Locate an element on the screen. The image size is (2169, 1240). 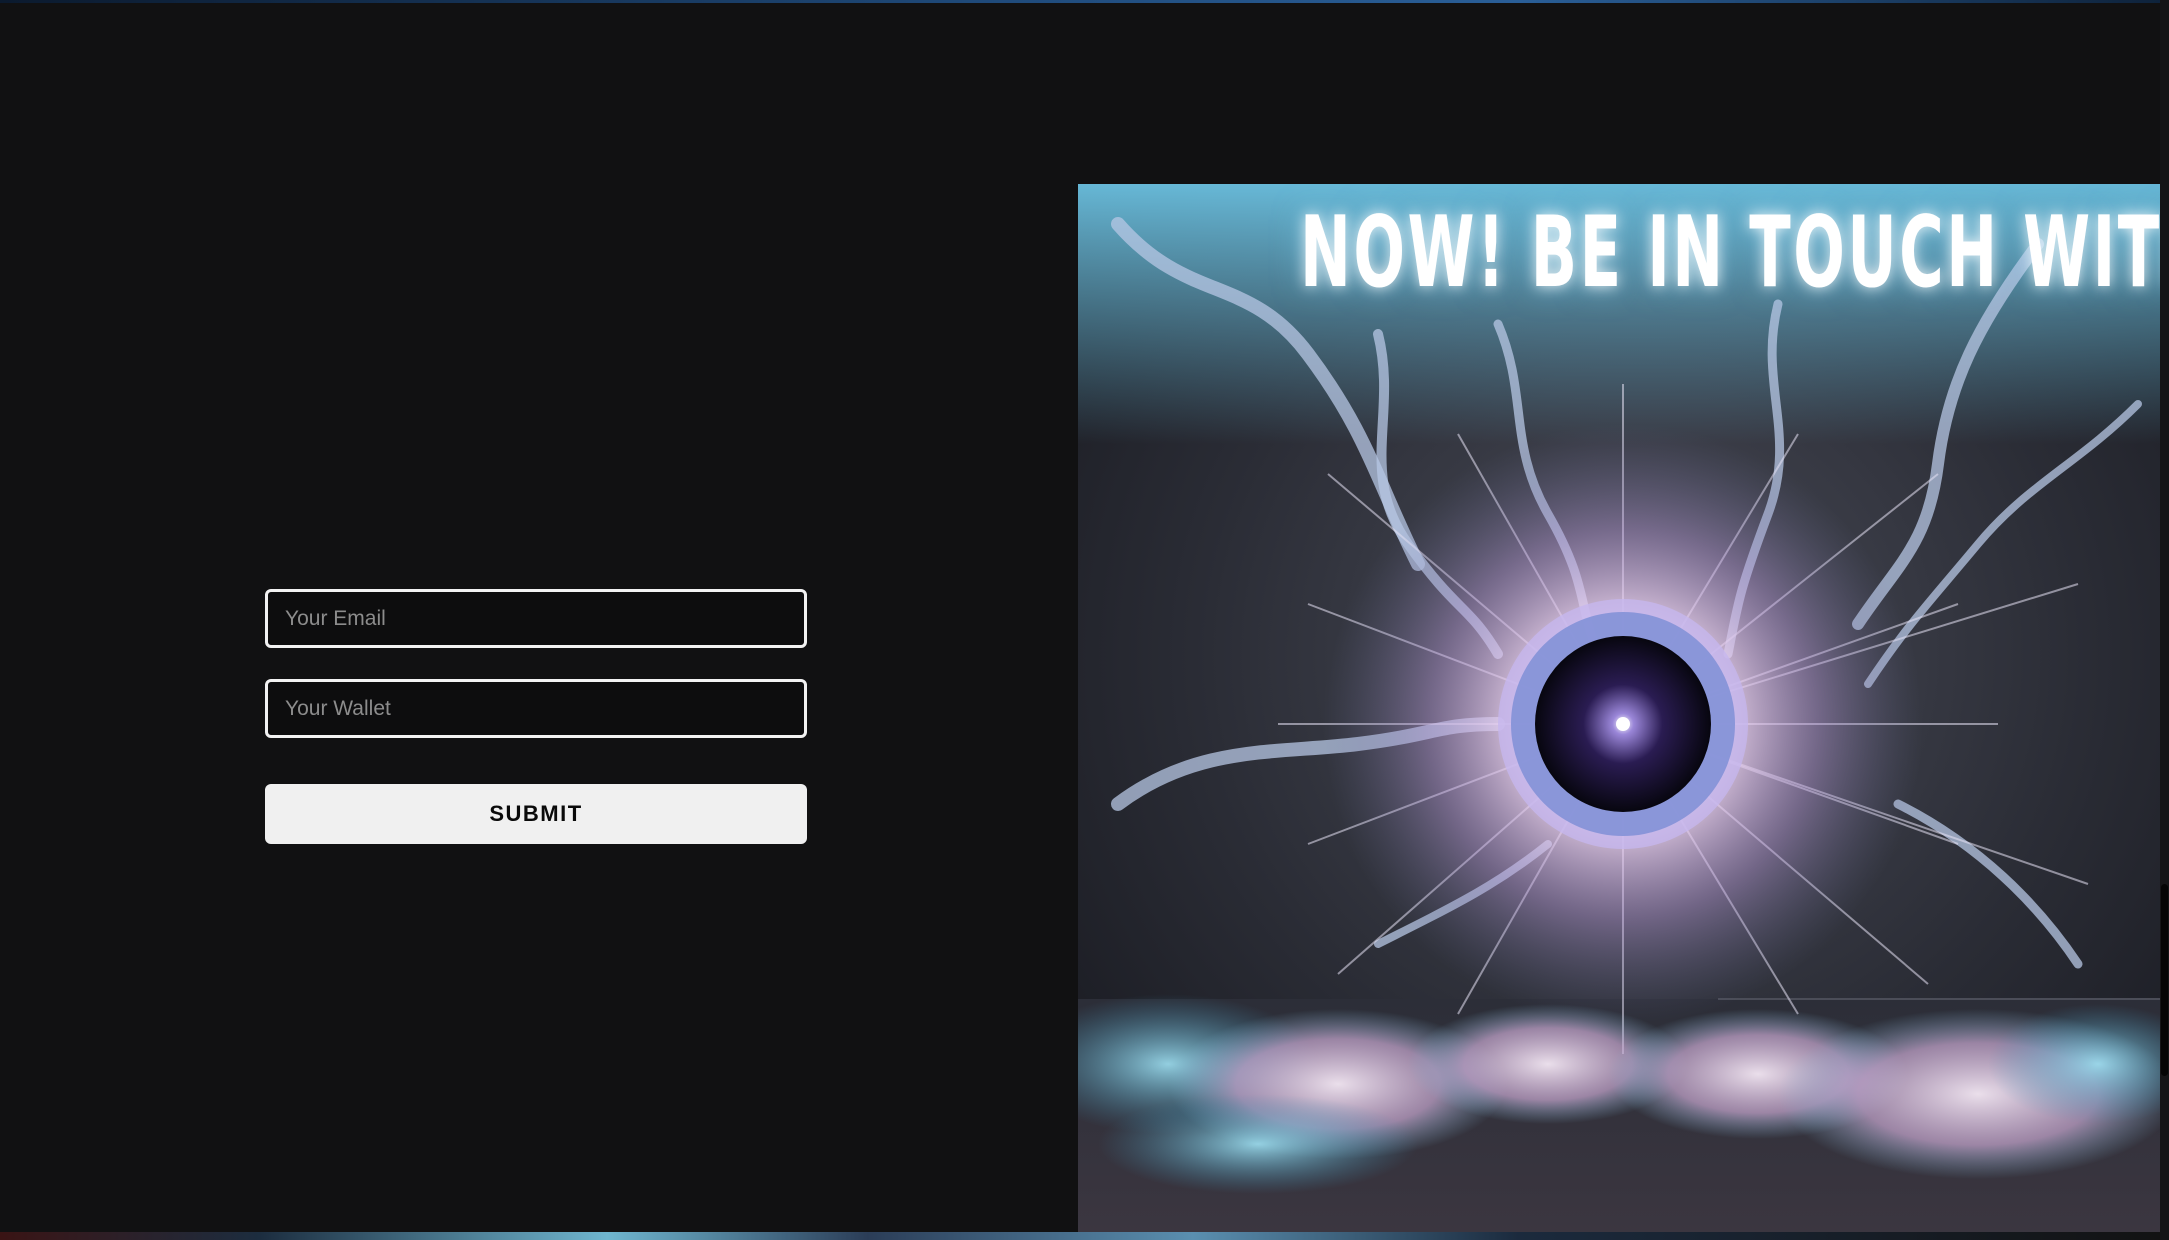
next-section-preview is located at coordinates (1084, 1236).